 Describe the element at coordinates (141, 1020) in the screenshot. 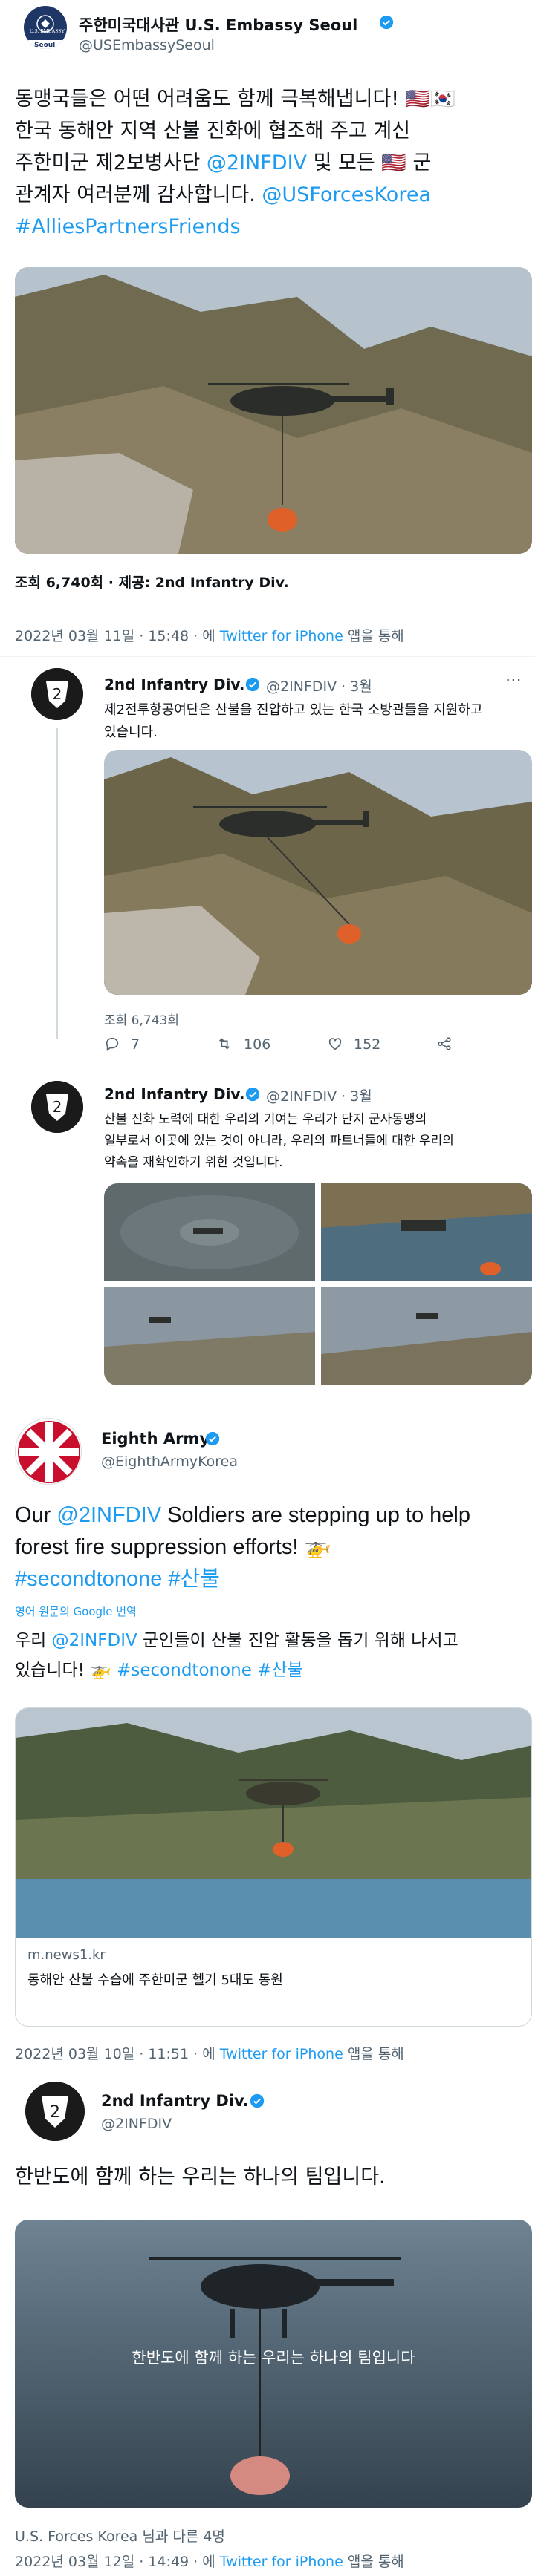

I see `quote1-views: 조회 6,743회` at that location.